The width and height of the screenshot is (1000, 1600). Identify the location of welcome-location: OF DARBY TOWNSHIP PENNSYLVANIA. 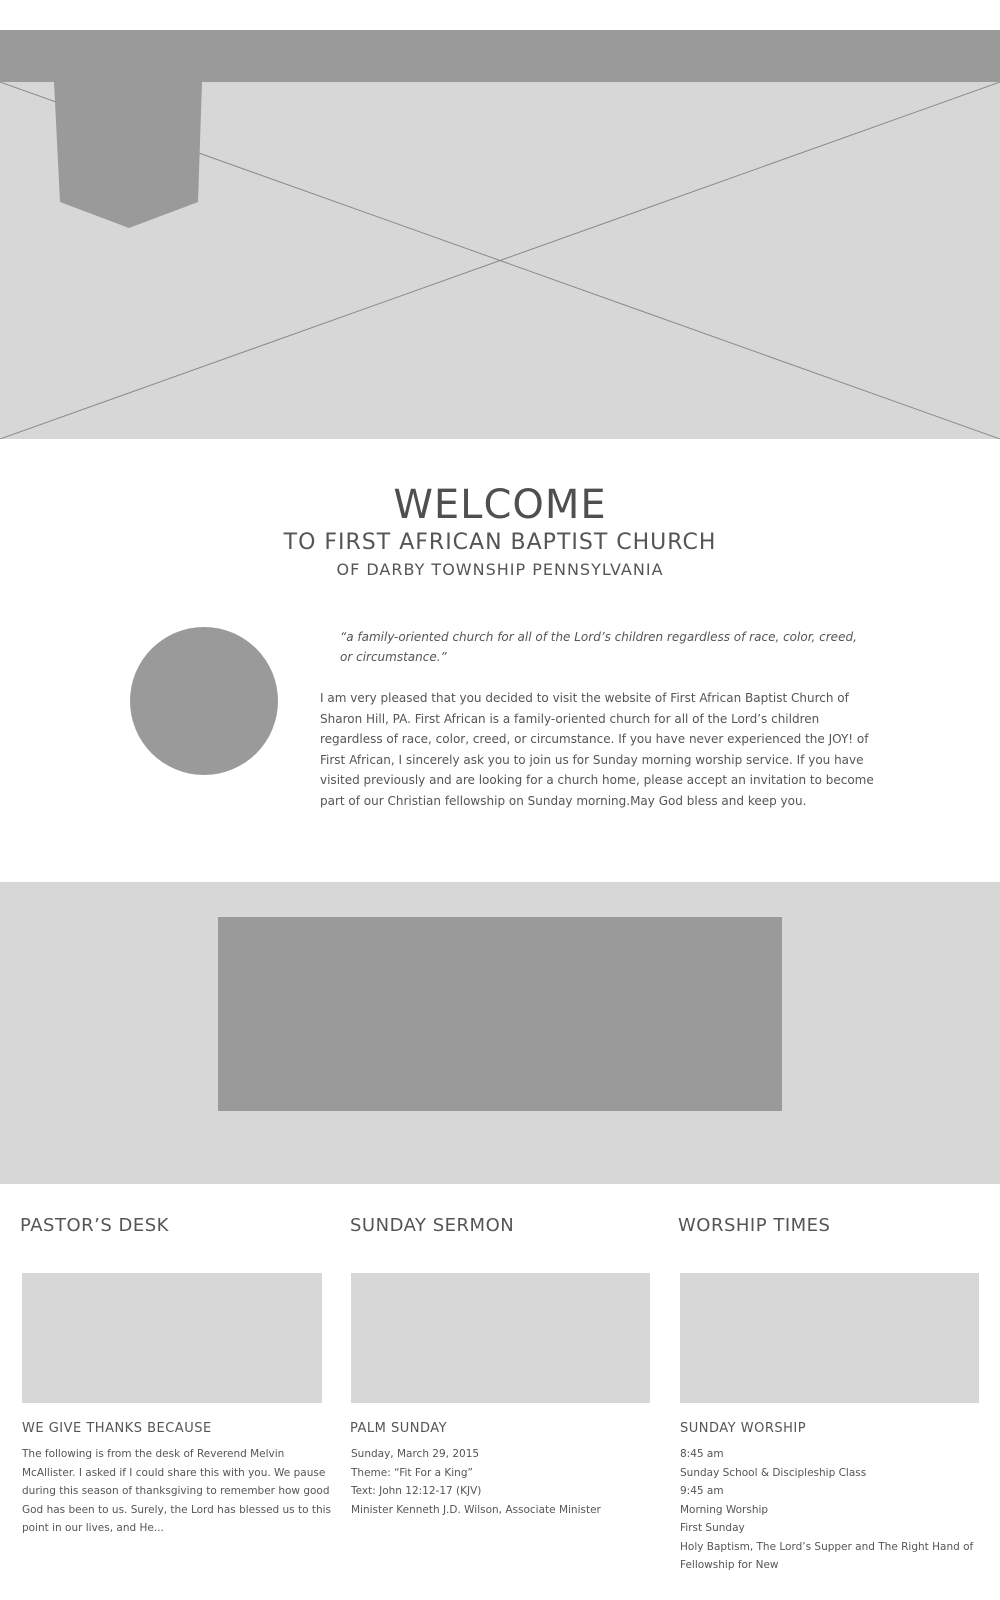
(500, 569).